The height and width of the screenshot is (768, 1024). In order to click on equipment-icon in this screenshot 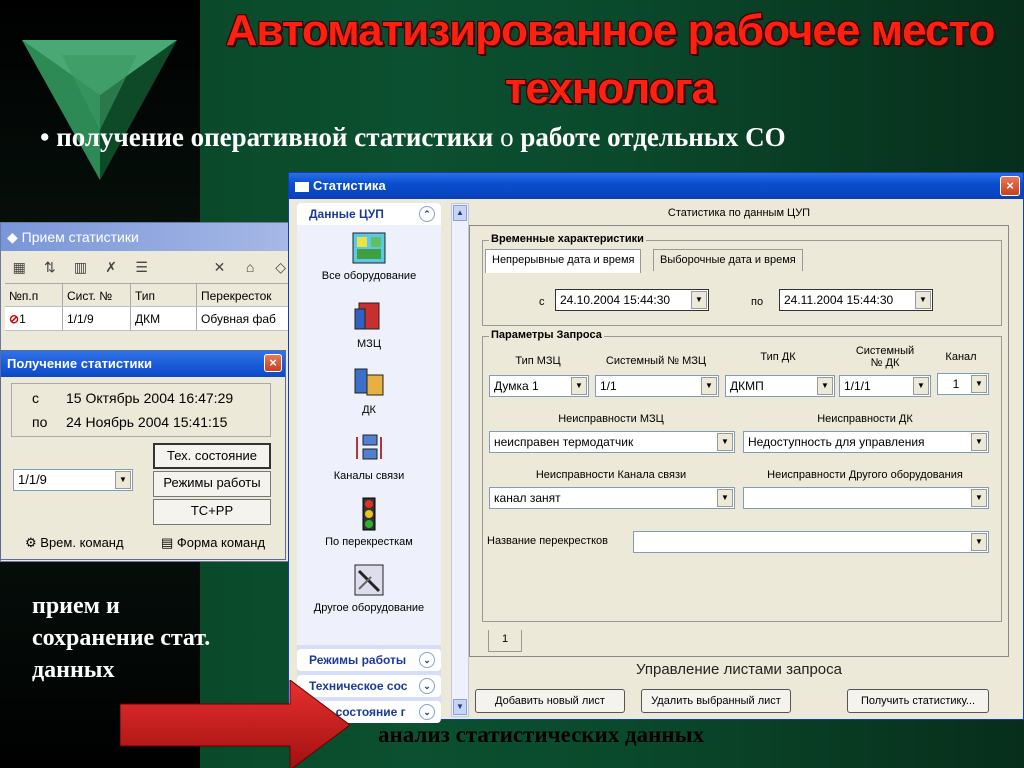, I will do `click(369, 248)`.